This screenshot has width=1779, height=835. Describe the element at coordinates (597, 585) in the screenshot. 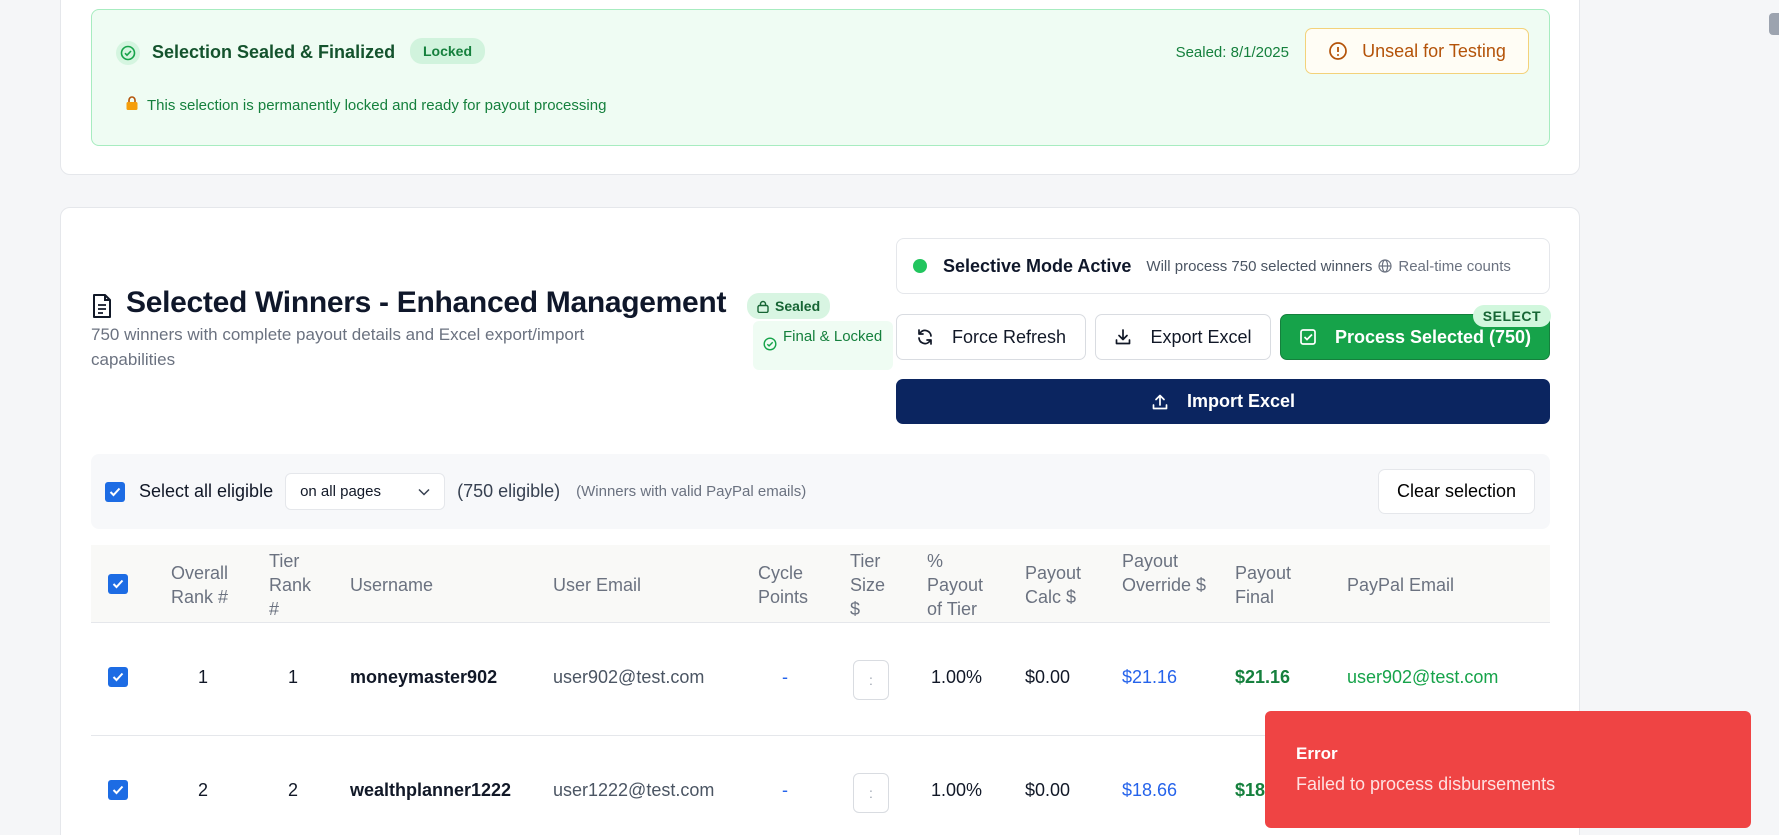

I see `col-user-email: User Email` at that location.